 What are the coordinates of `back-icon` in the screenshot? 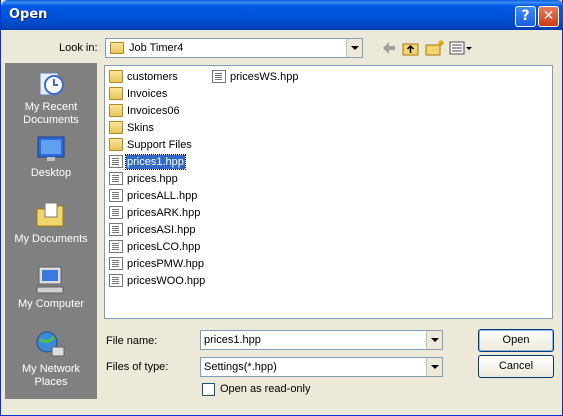 It's located at (389, 48).